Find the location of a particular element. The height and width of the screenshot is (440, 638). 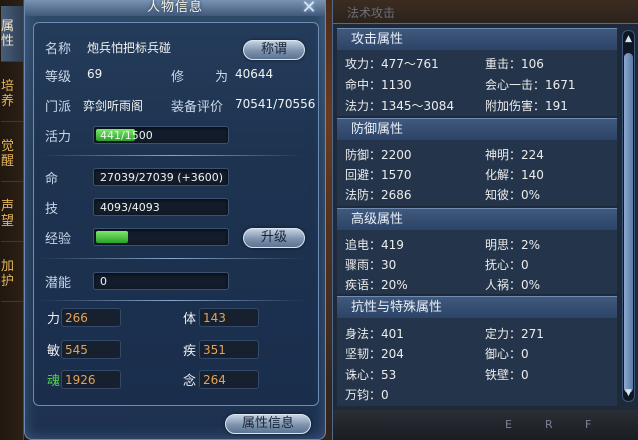

exp-bar-fill is located at coordinates (112, 237).